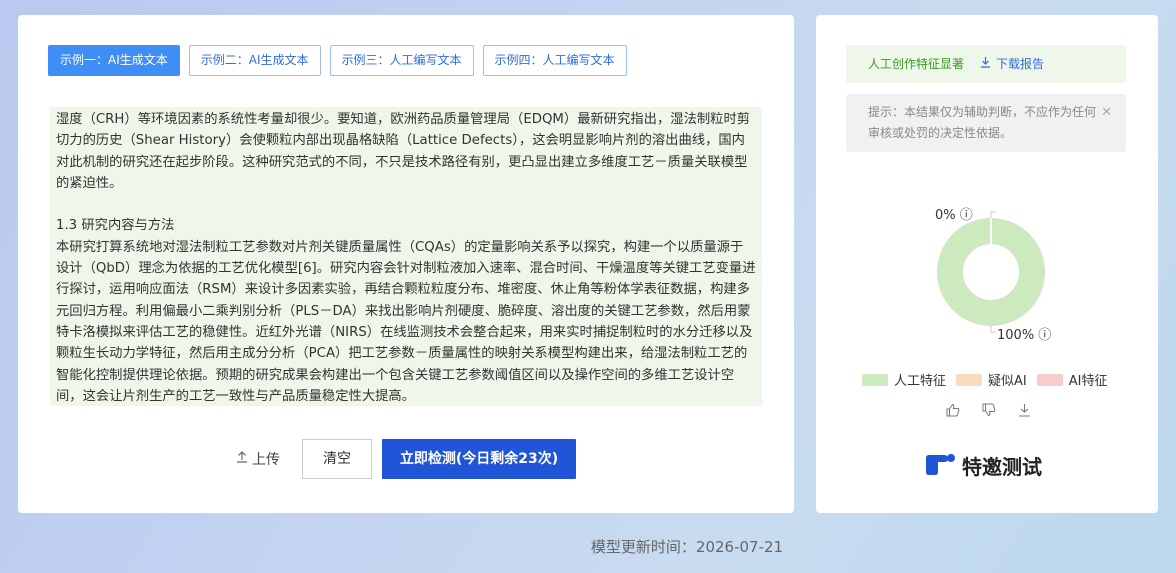 This screenshot has width=1176, height=573. I want to click on result-label: 人工创作特征显著, so click(916, 64).